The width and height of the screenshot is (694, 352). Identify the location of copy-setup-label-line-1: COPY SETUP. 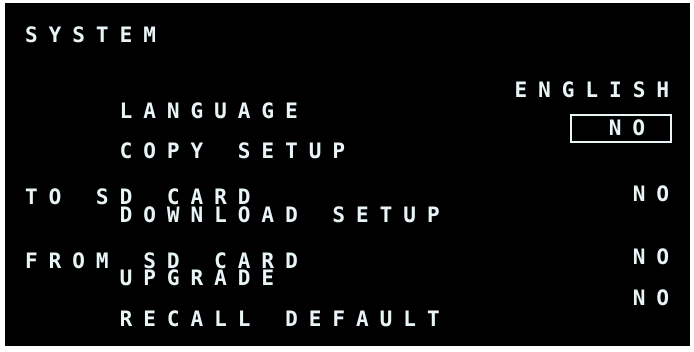
(238, 151).